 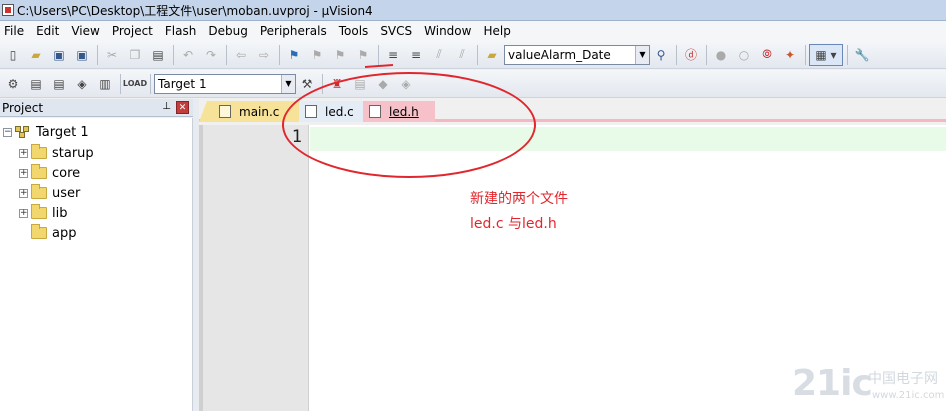 What do you see at coordinates (398, 31) in the screenshot?
I see `menu-svcs: SVCS` at bounding box center [398, 31].